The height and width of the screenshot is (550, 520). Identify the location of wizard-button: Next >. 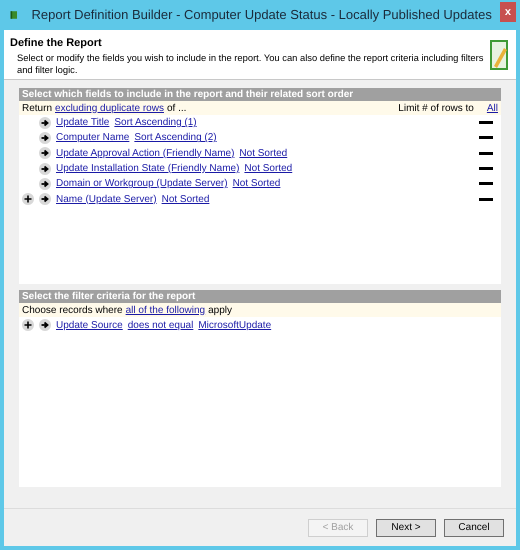
(406, 527).